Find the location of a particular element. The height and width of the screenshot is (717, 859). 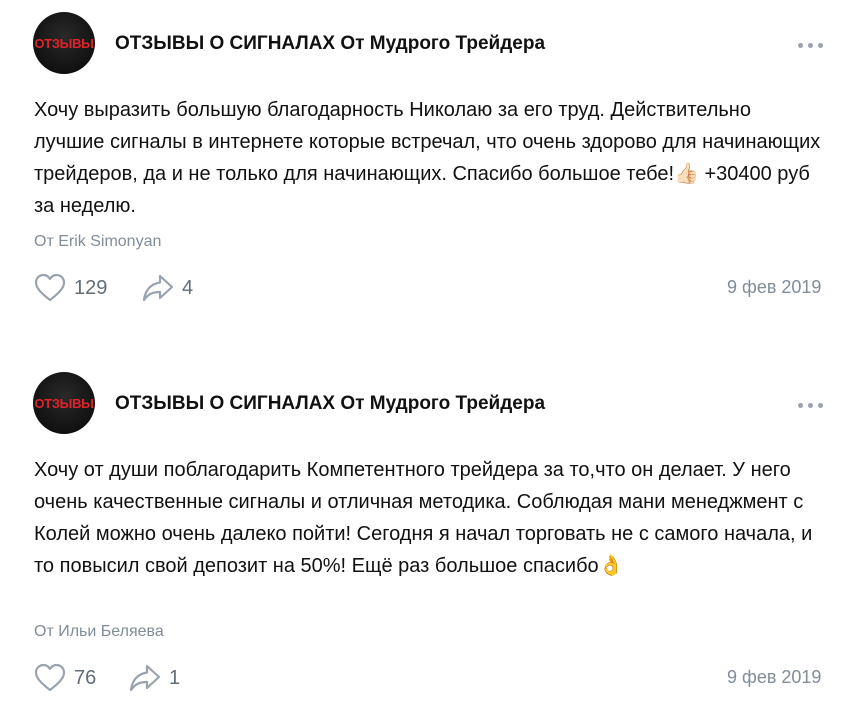

post-author: От Erik Simonyan is located at coordinates (97, 242).